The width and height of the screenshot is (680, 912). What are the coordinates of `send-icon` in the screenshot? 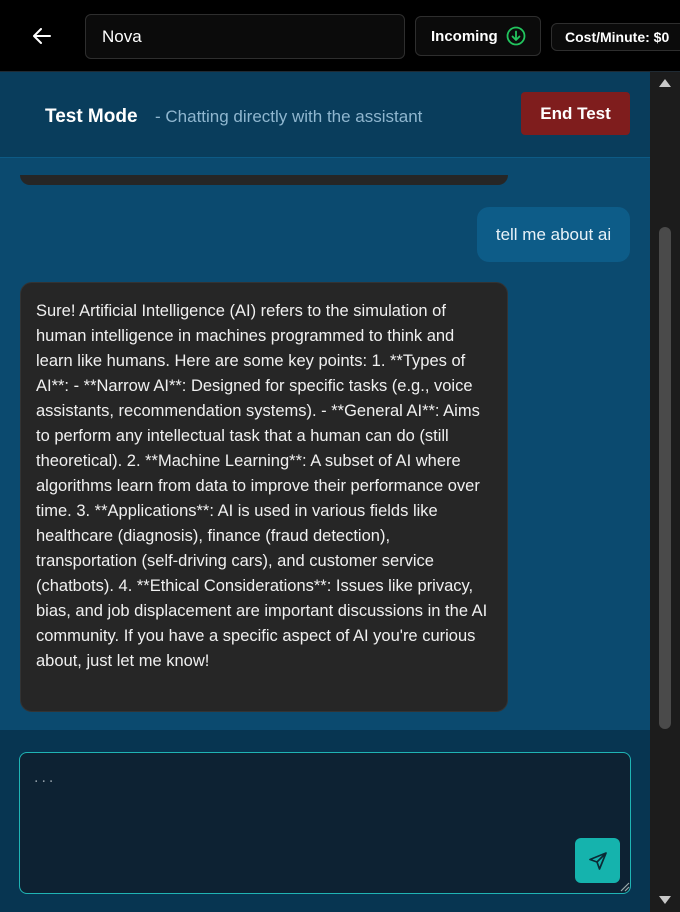 It's located at (597, 860).